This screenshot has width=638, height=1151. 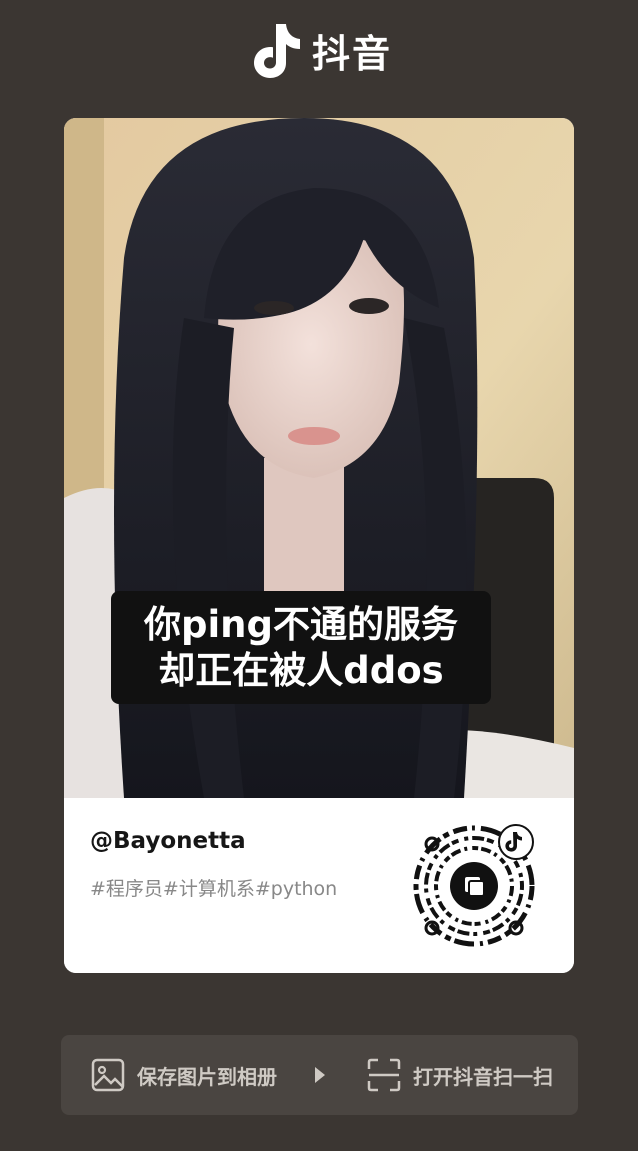 I want to click on save-to-album-button: 保存图片到相册, so click(x=184, y=1075).